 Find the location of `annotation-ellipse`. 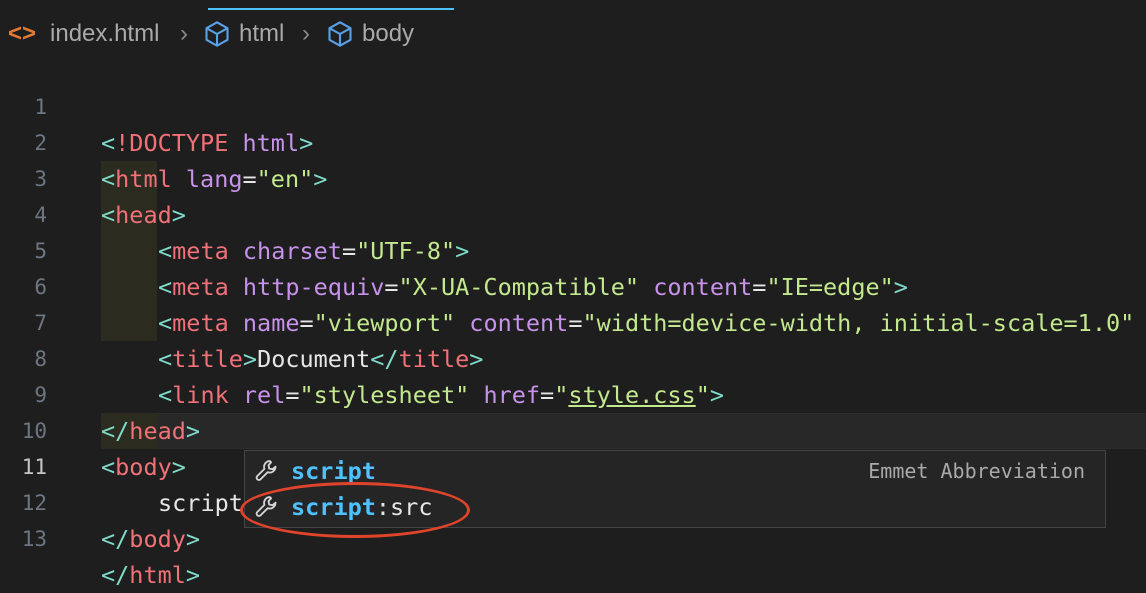

annotation-ellipse is located at coordinates (355, 510).